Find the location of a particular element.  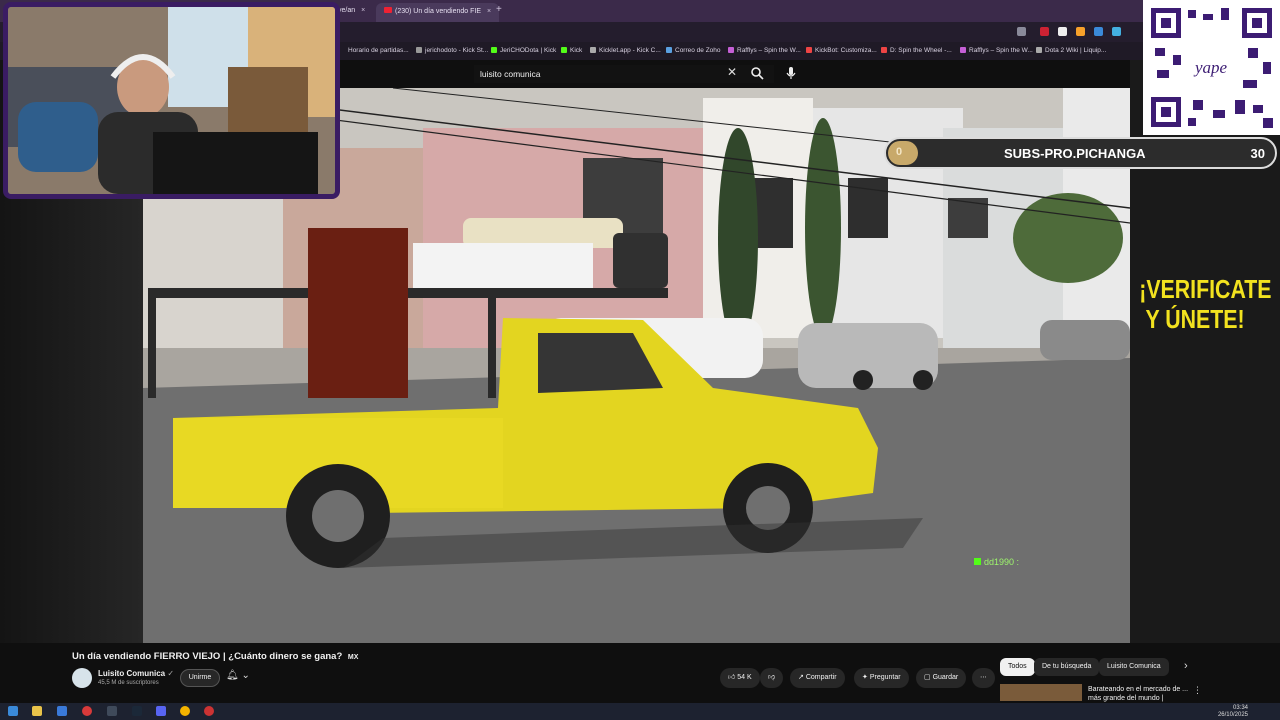

bookmark-item: Correo de Zoho is located at coordinates (693, 50).